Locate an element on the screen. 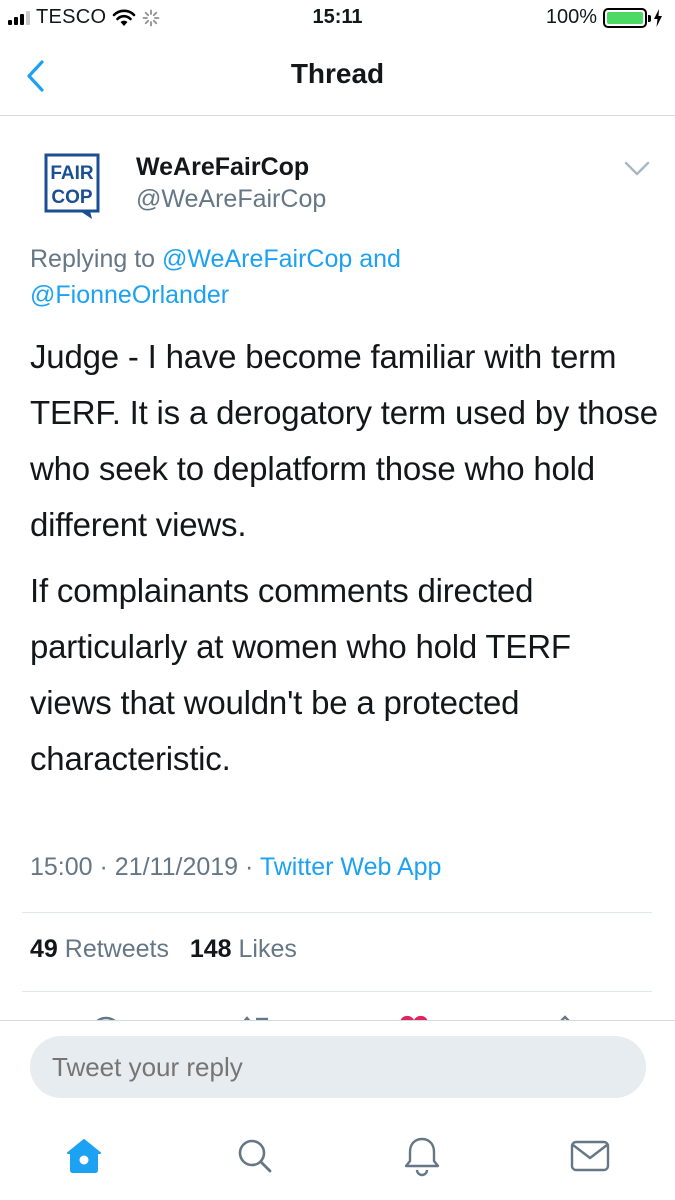 The image size is (675, 1200). nav-bar: Thread is located at coordinates (337, 77).